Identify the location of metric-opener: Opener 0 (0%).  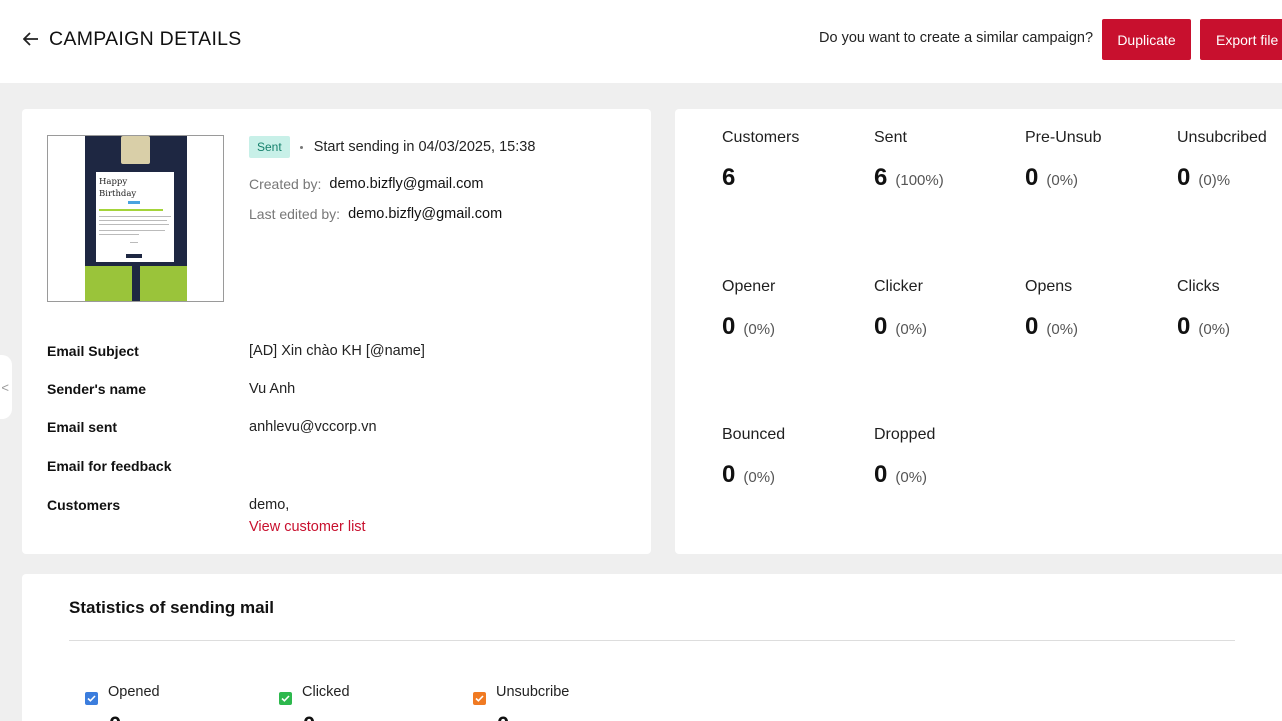
(797, 309).